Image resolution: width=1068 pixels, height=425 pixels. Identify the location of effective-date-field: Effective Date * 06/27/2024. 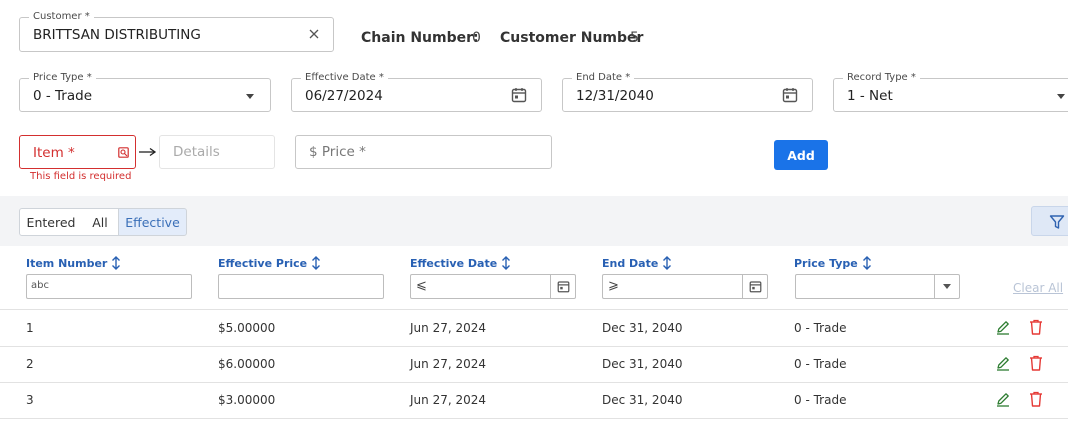
(416, 92).